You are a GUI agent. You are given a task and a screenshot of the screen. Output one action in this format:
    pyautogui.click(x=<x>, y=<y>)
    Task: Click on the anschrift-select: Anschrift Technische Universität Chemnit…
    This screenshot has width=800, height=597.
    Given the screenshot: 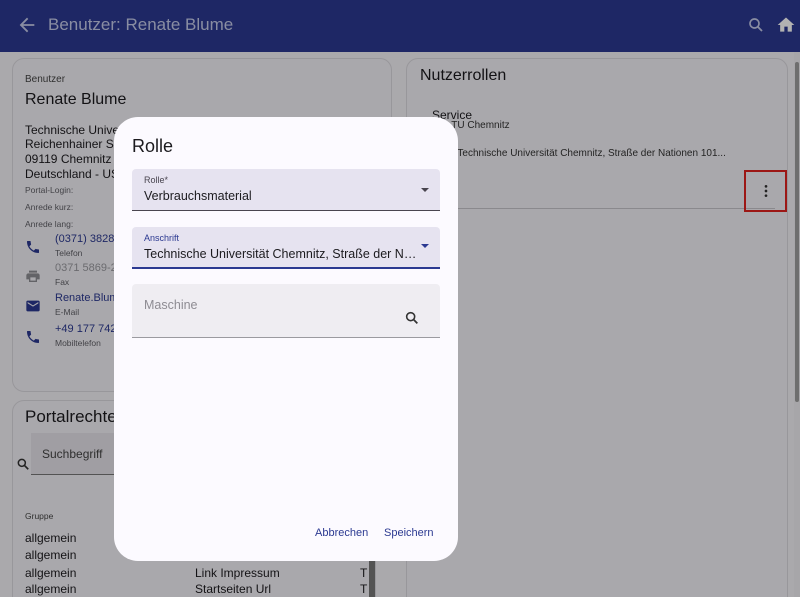 What is the action you would take?
    pyautogui.click(x=286, y=248)
    